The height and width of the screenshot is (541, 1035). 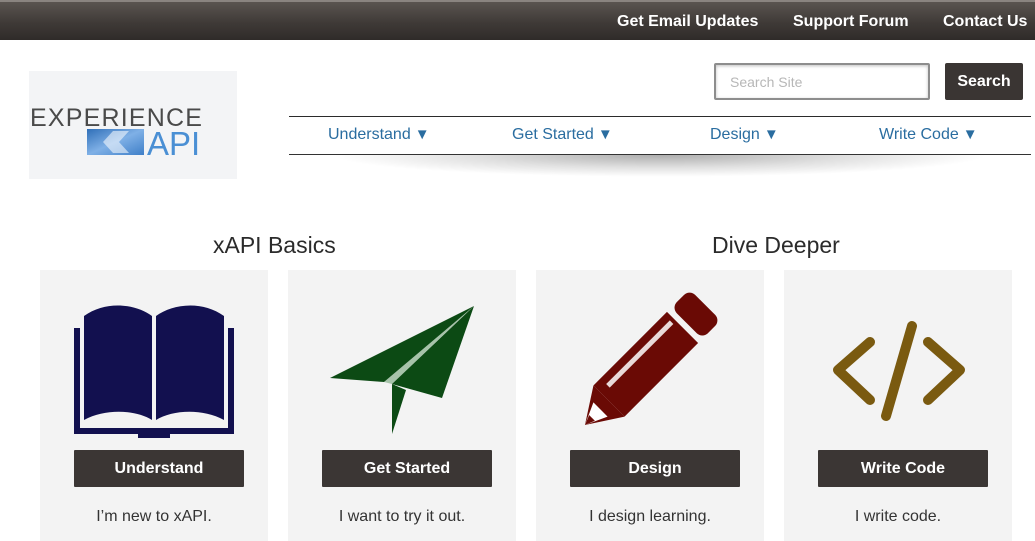 I want to click on nav-understand: Understand ▼, so click(x=379, y=135).